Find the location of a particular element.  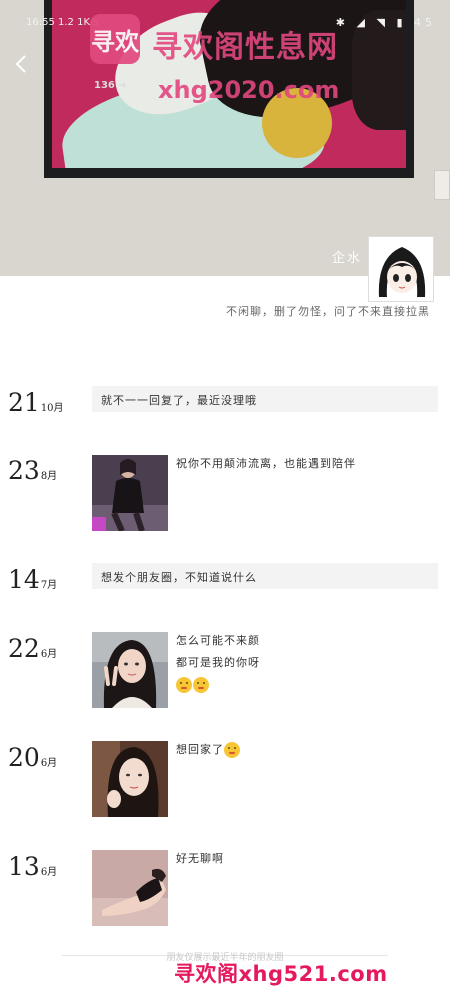

post-day: 23 is located at coordinates (24, 470).